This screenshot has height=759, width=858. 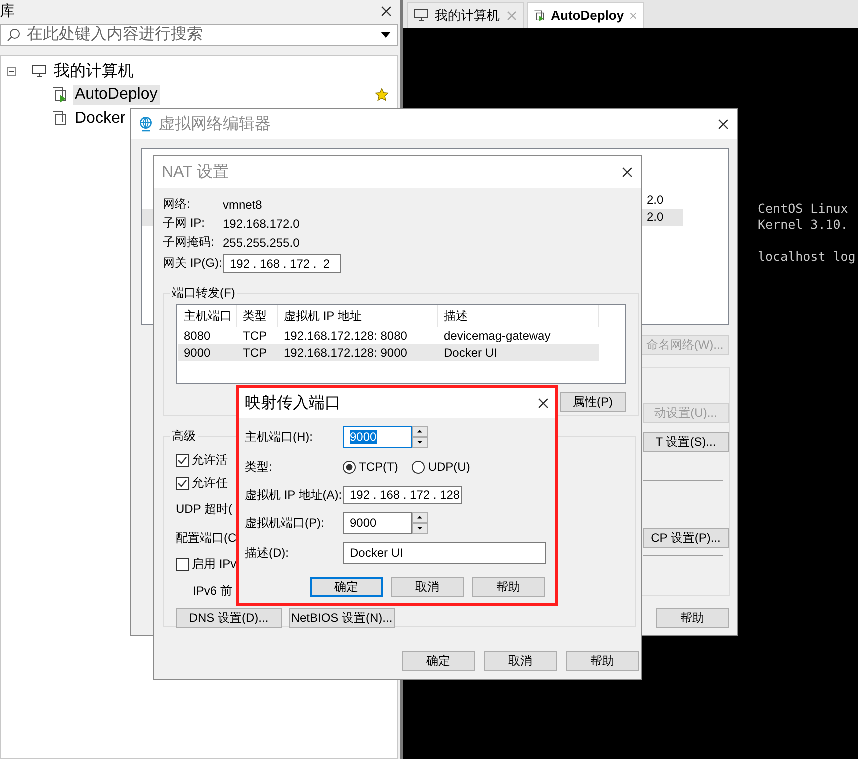 I want to click on field-label: 描述(D):, so click(x=267, y=553).